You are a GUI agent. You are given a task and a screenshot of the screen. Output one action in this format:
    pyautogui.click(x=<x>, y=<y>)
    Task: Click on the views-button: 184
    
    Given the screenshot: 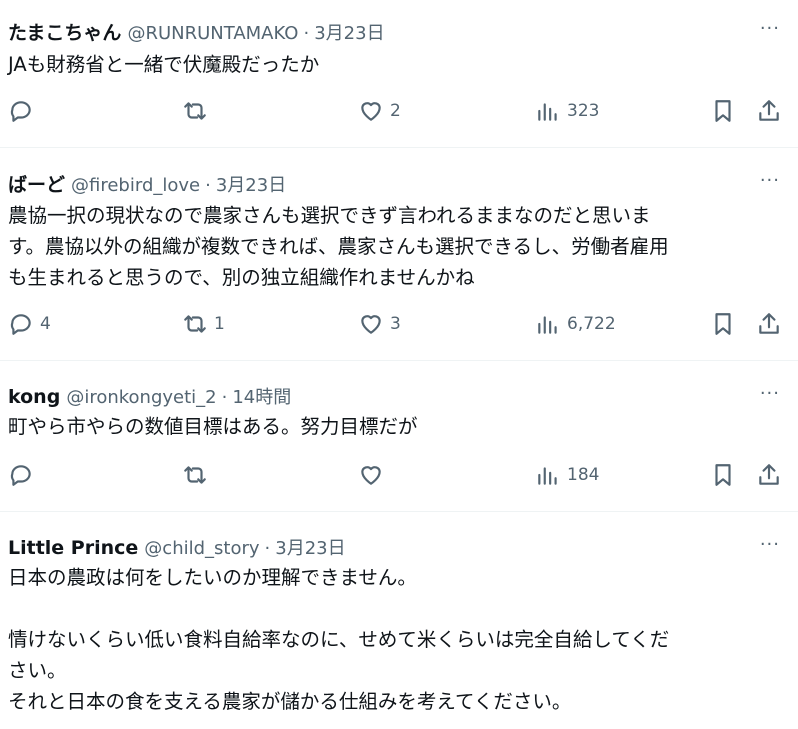 What is the action you would take?
    pyautogui.click(x=567, y=475)
    